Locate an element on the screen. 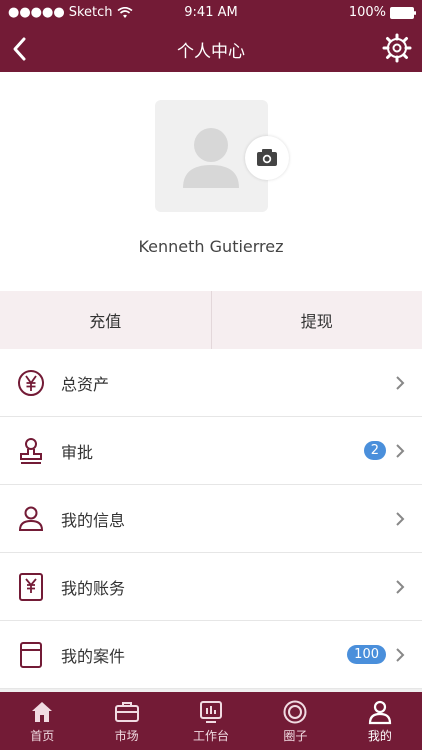 Image resolution: width=422 pixels, height=750 pixels. status-bar: ●●●●● Sketch 9:41 AM 100% is located at coordinates (211, 13).